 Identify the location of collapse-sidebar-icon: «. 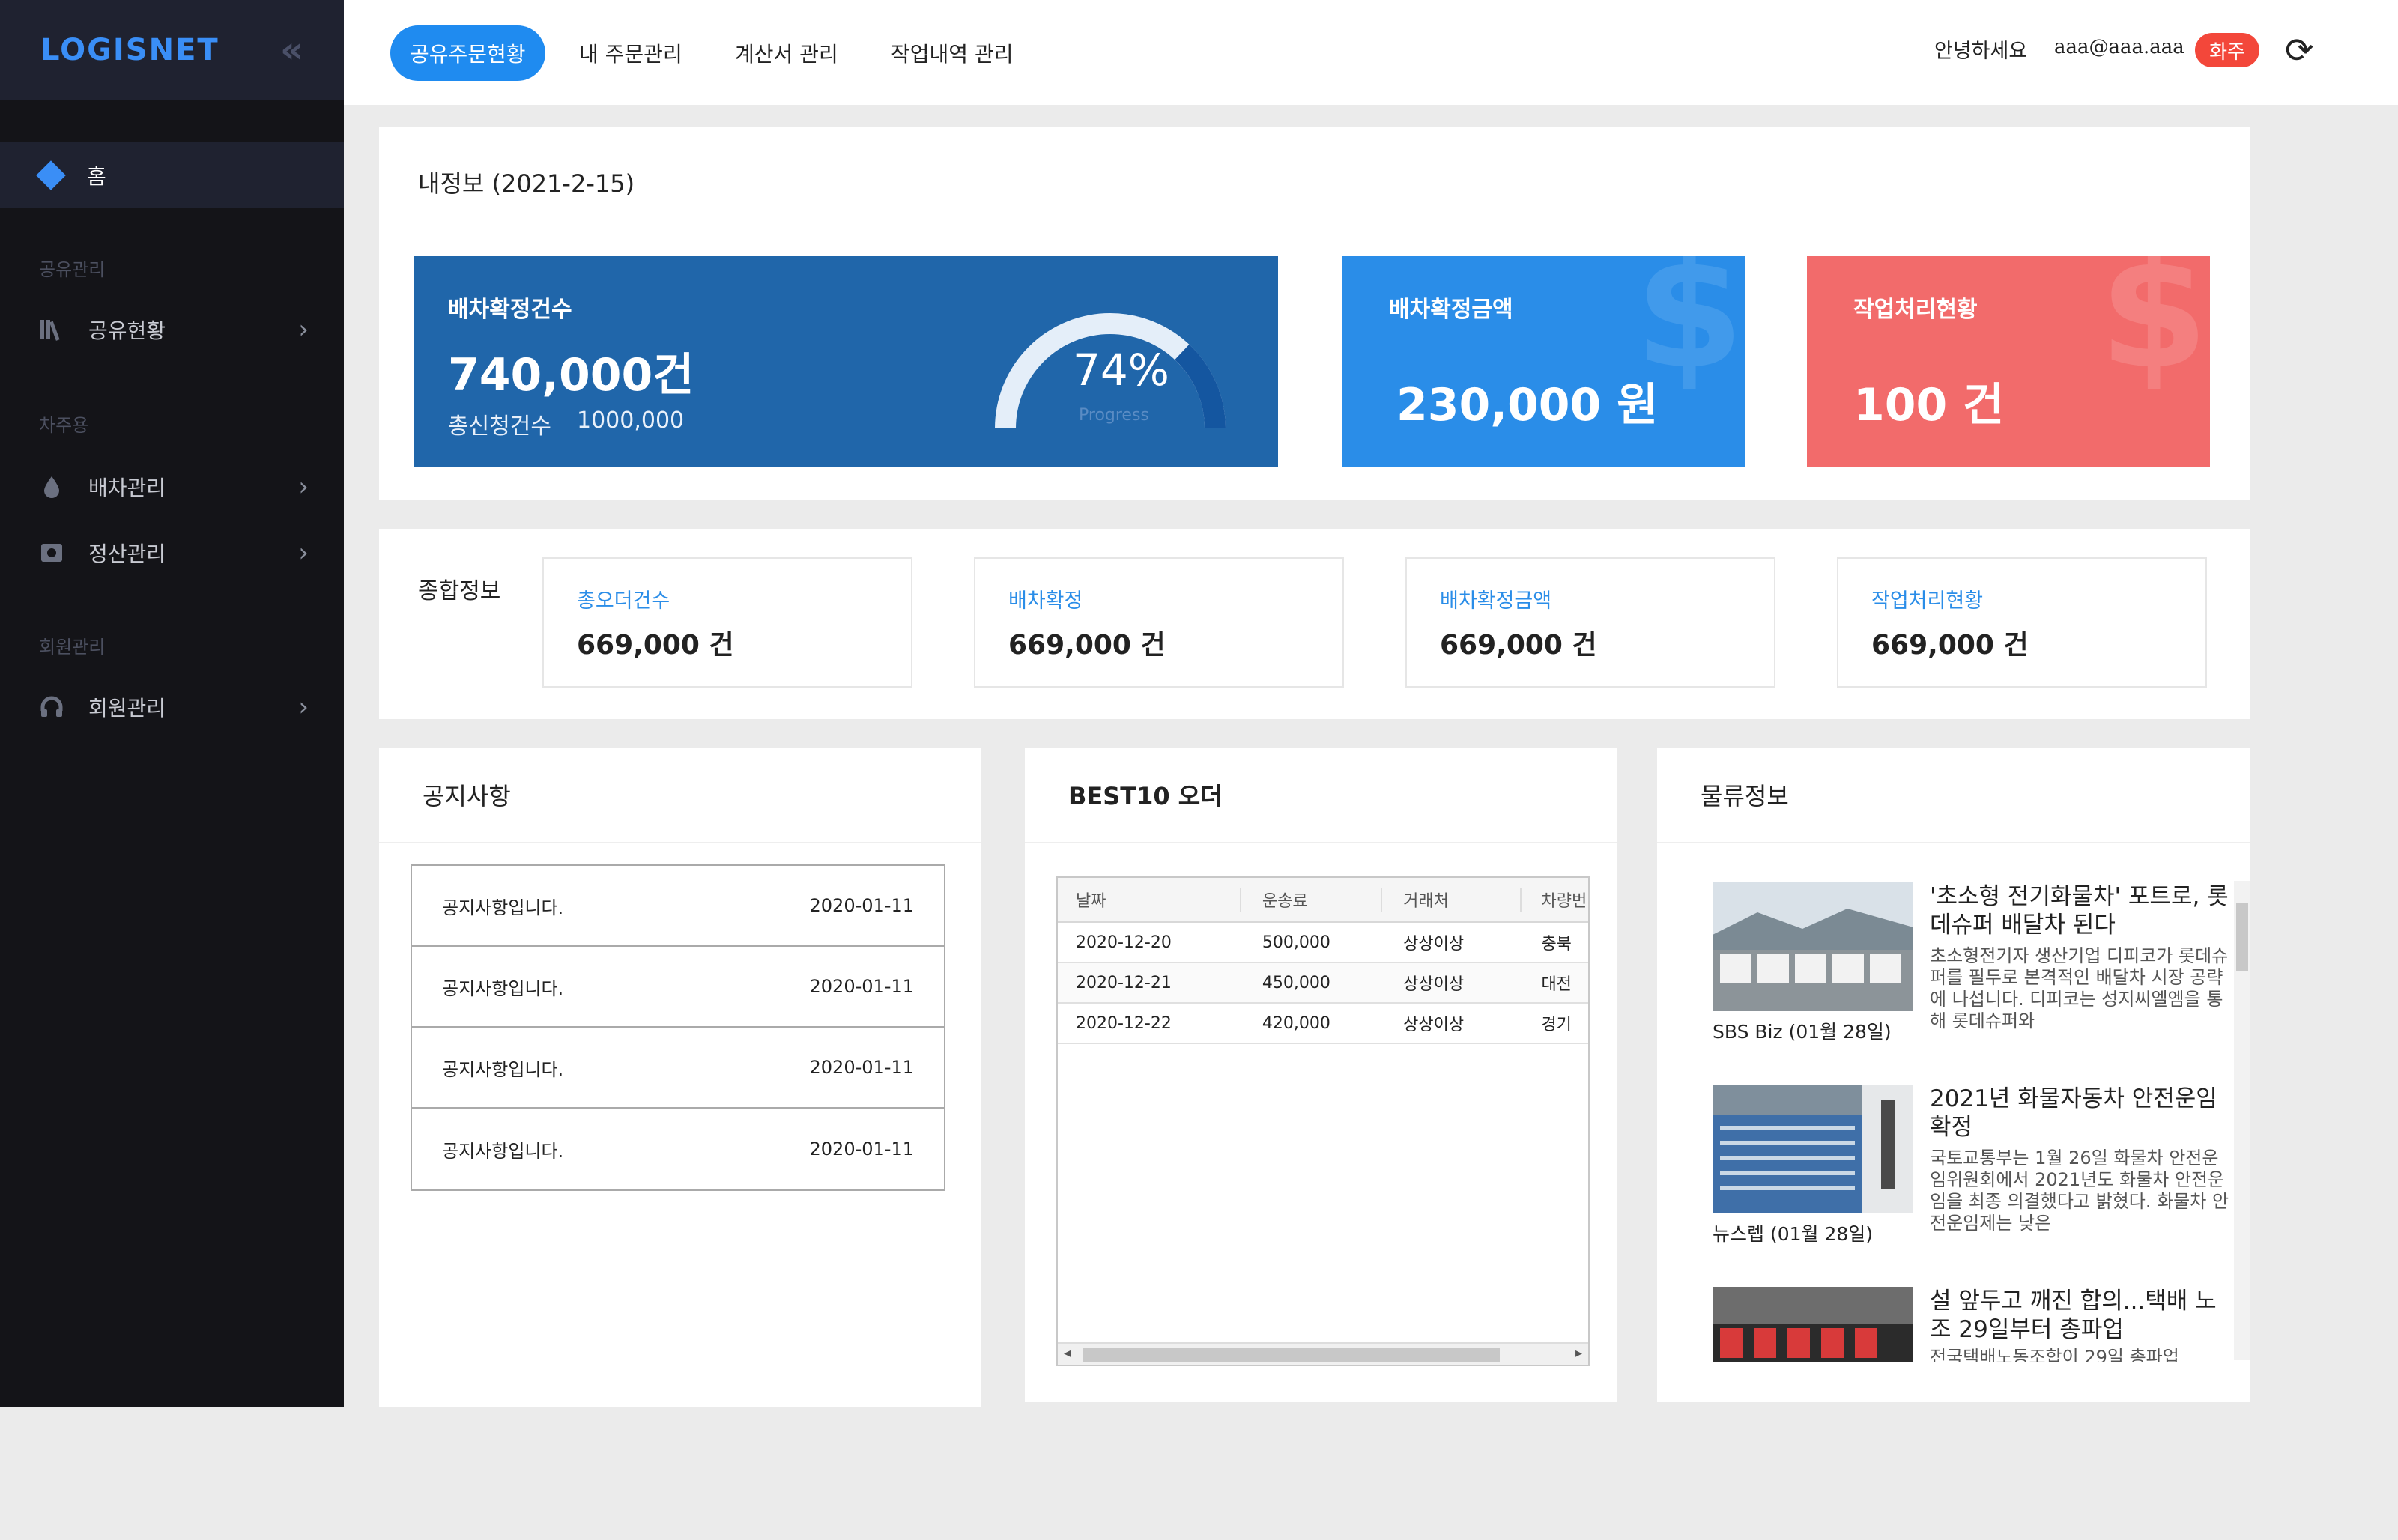
(291, 50).